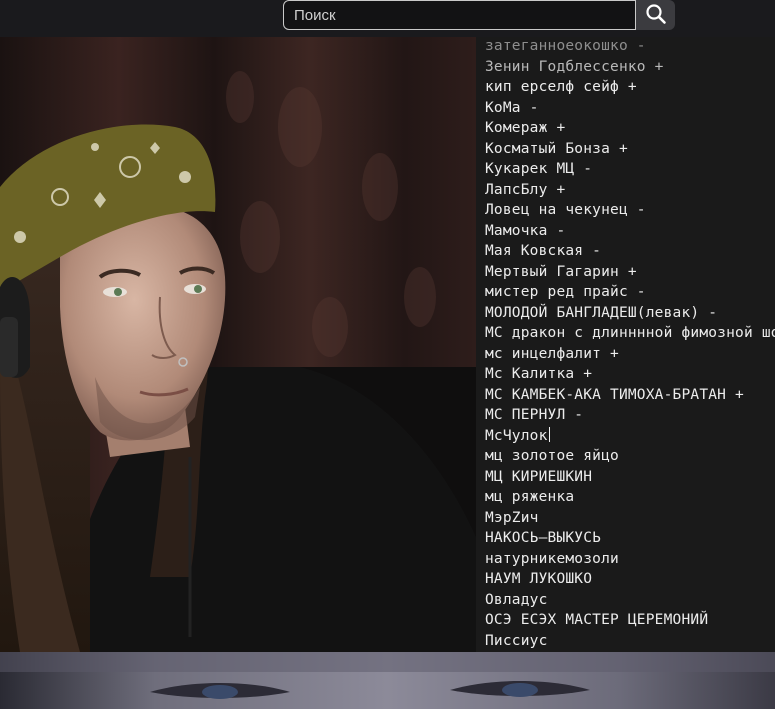  I want to click on list-item: Ловец на чекунец -, so click(565, 210).